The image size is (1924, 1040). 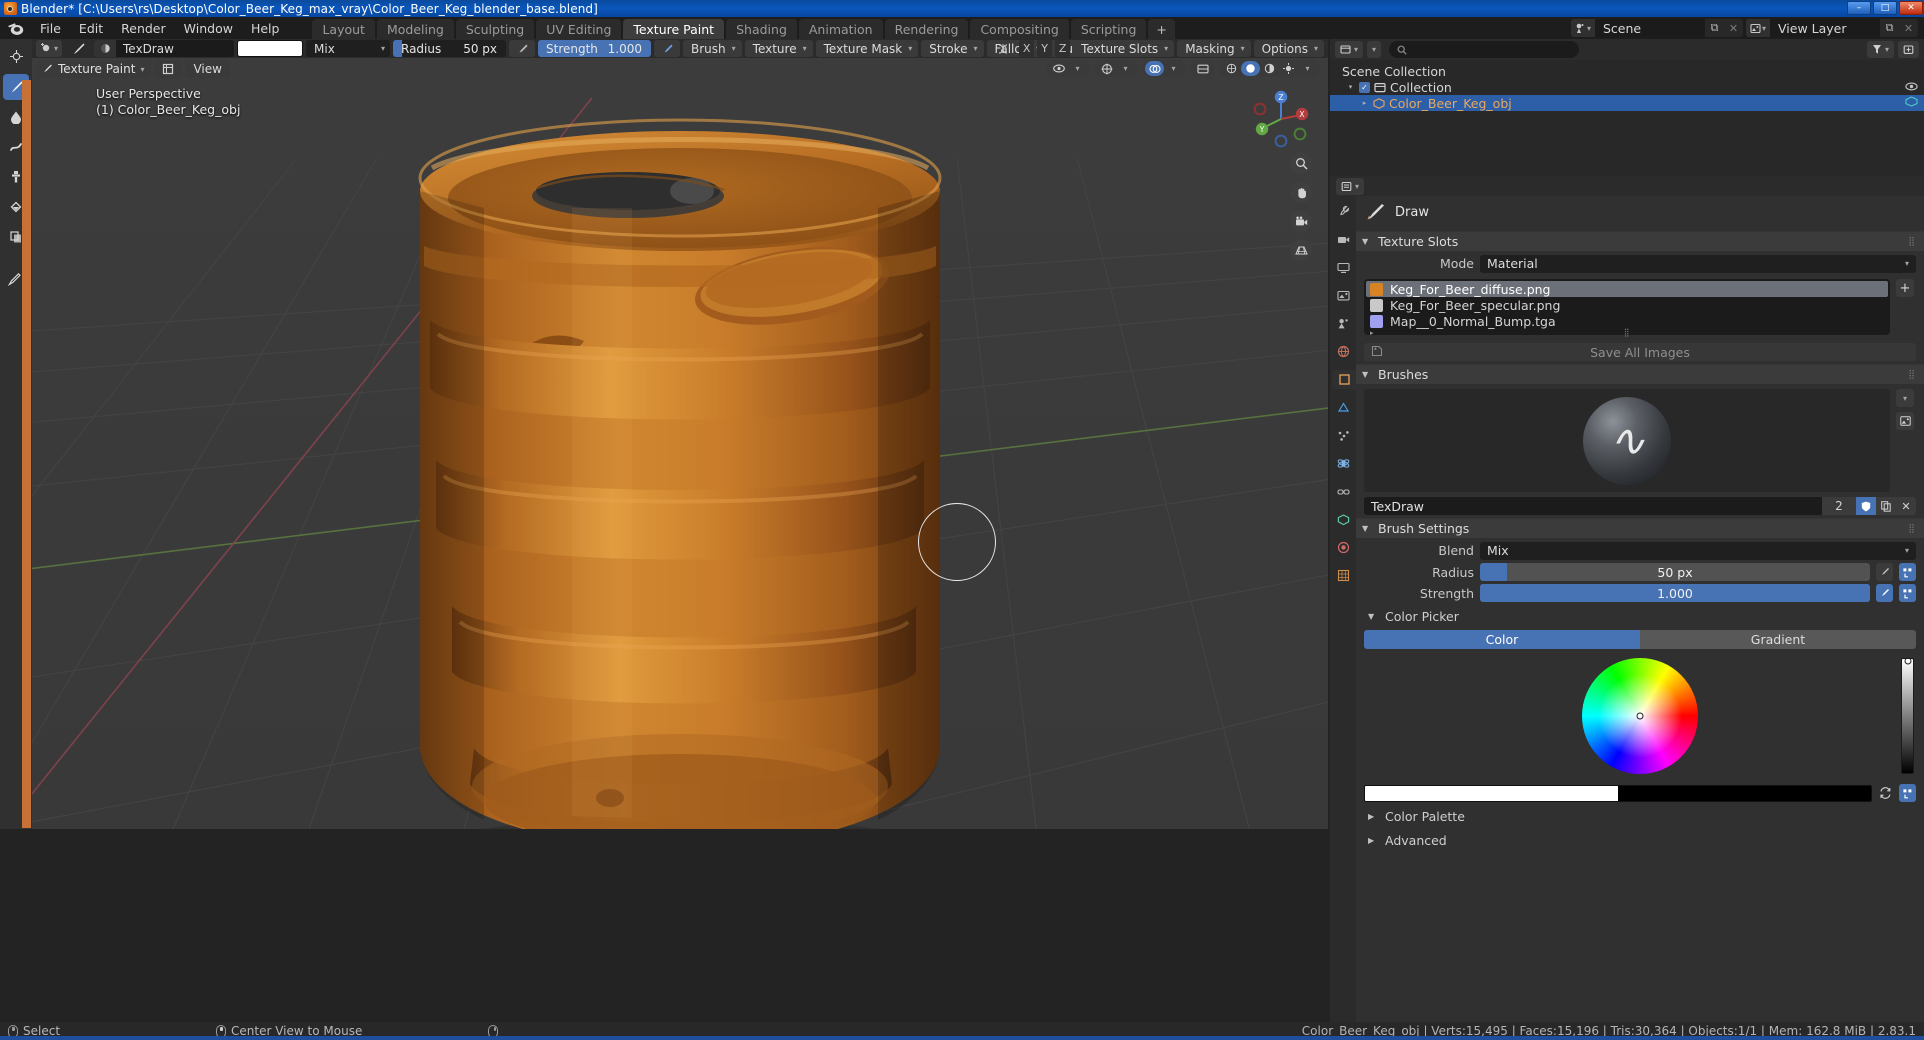 I want to click on texture-mask-menu: Texture Mask ▾, so click(x=867, y=48).